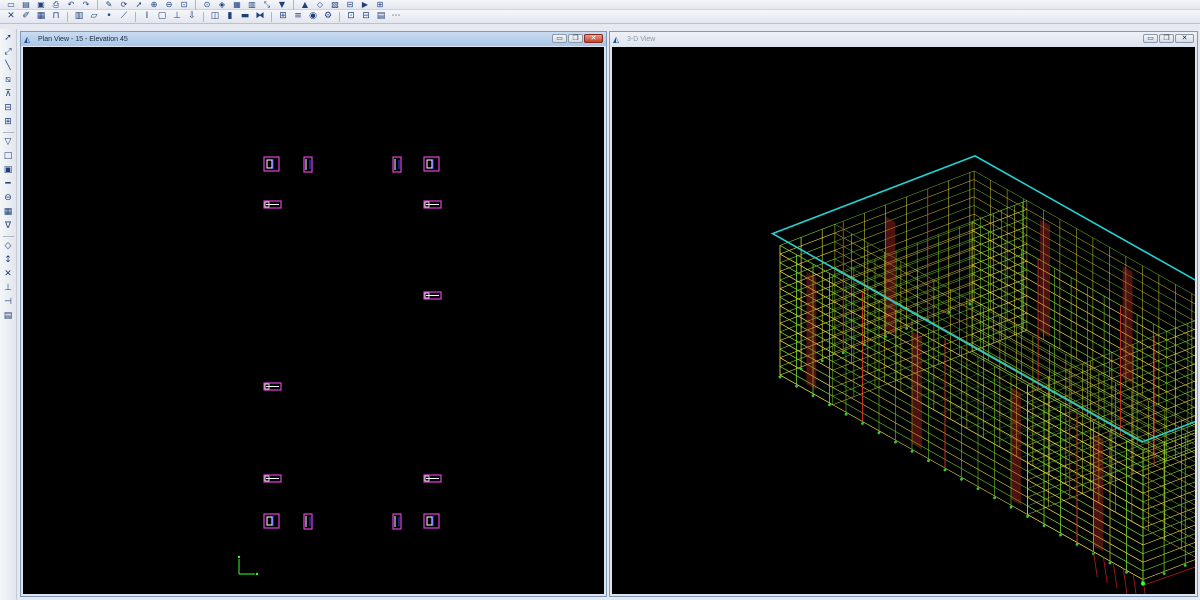 Image resolution: width=1200 pixels, height=600 pixels. Describe the element at coordinates (313, 16) in the screenshot. I see `display-icon: ◉` at that location.